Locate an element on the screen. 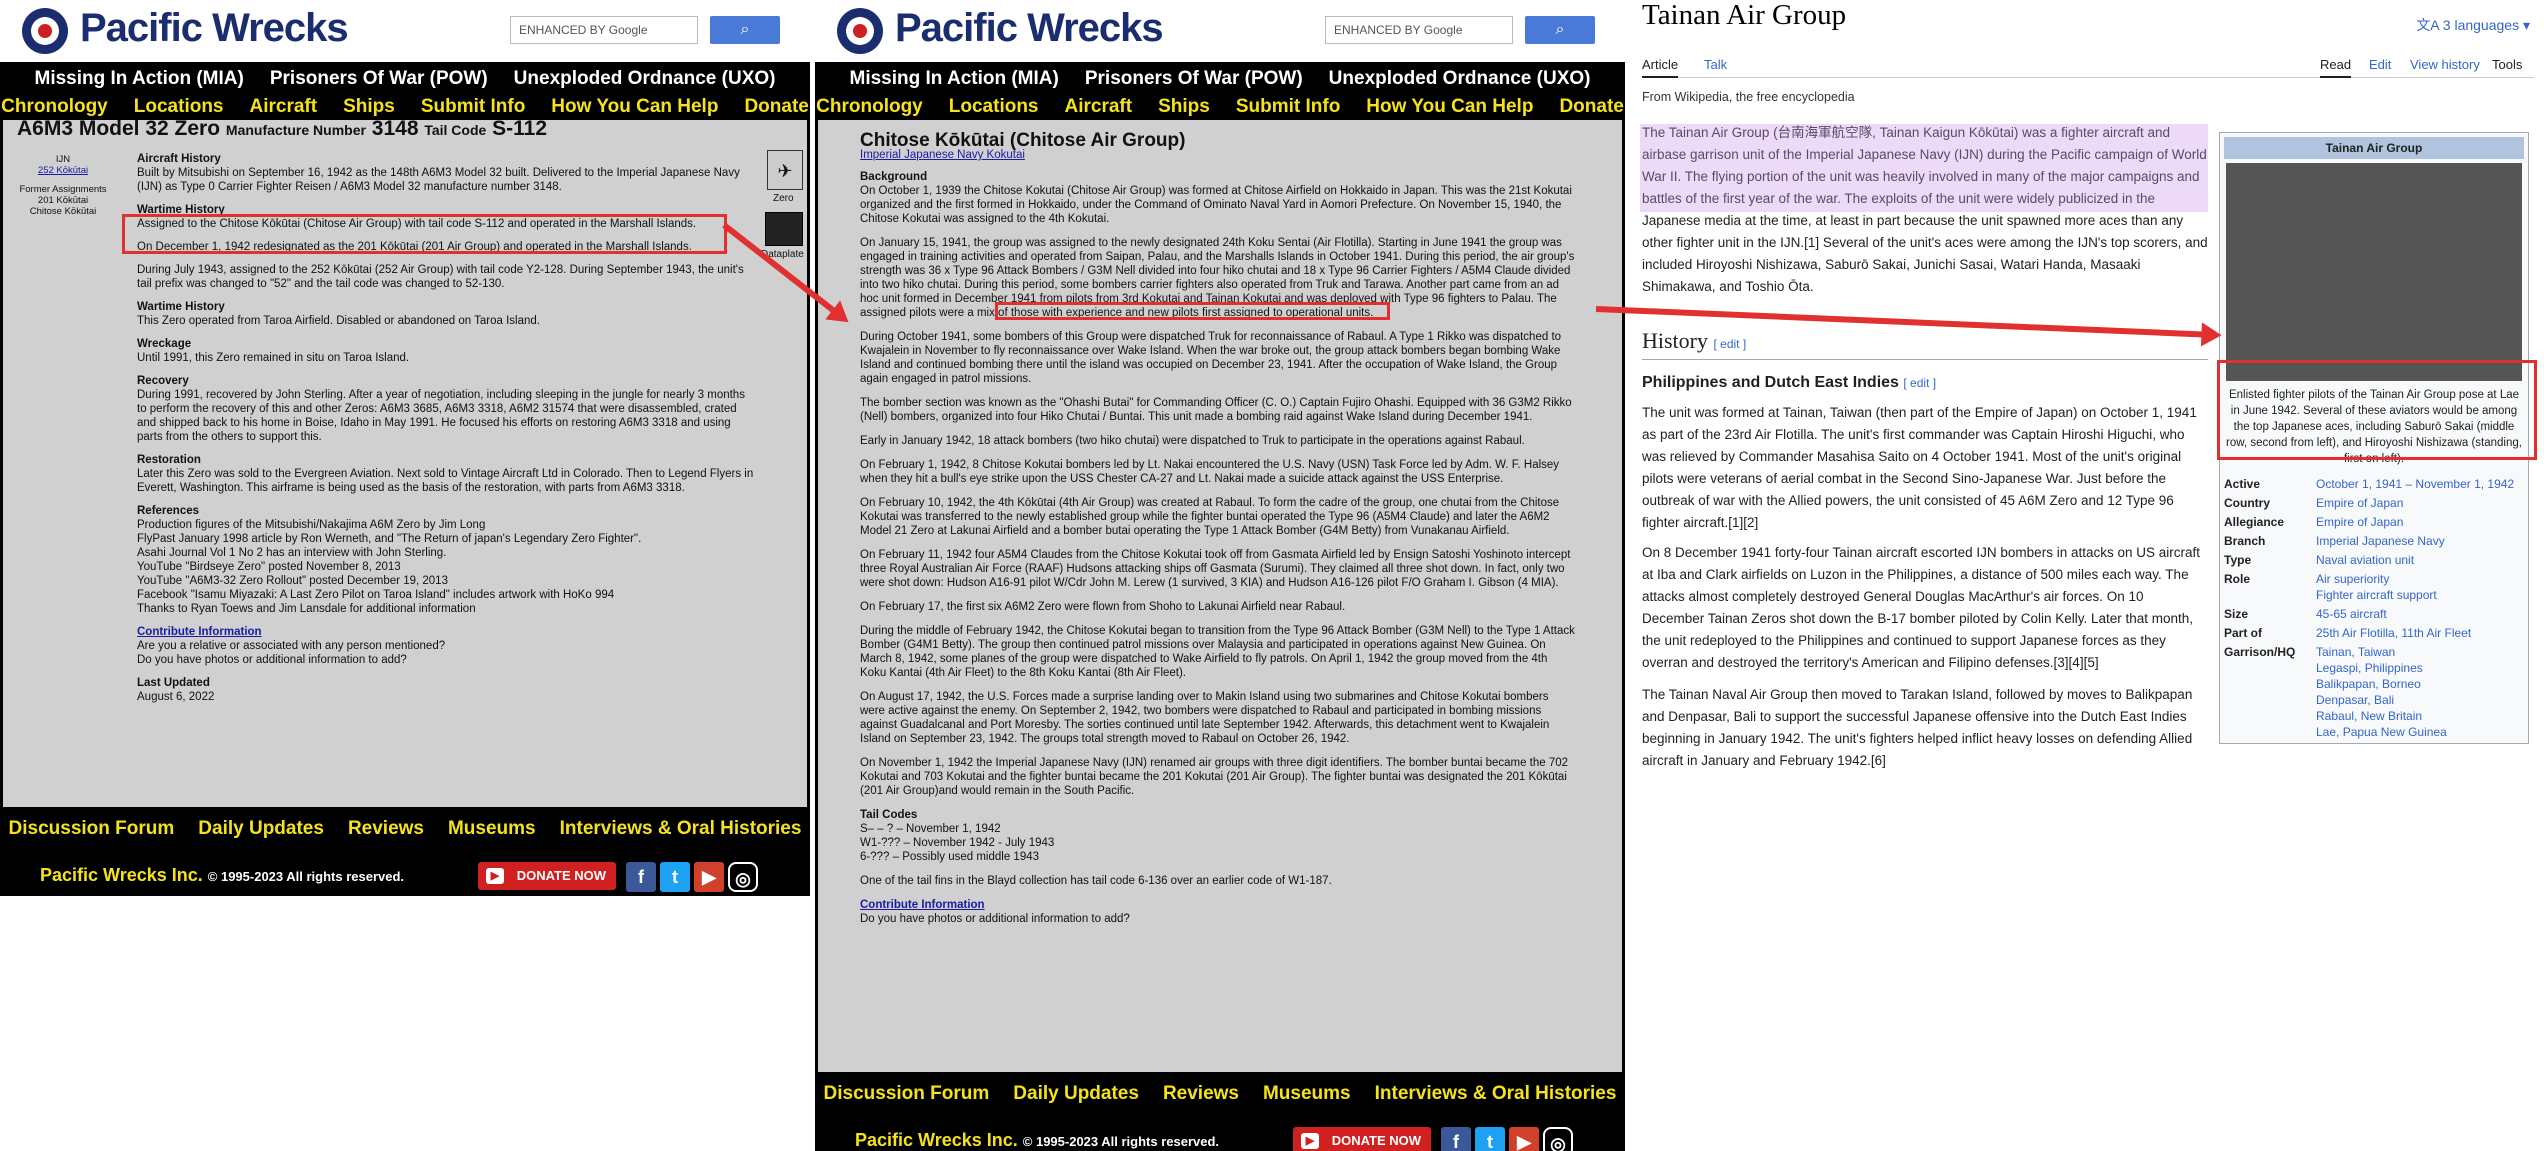  infobox-value: Naval aviation unit is located at coordinates (2420, 560).